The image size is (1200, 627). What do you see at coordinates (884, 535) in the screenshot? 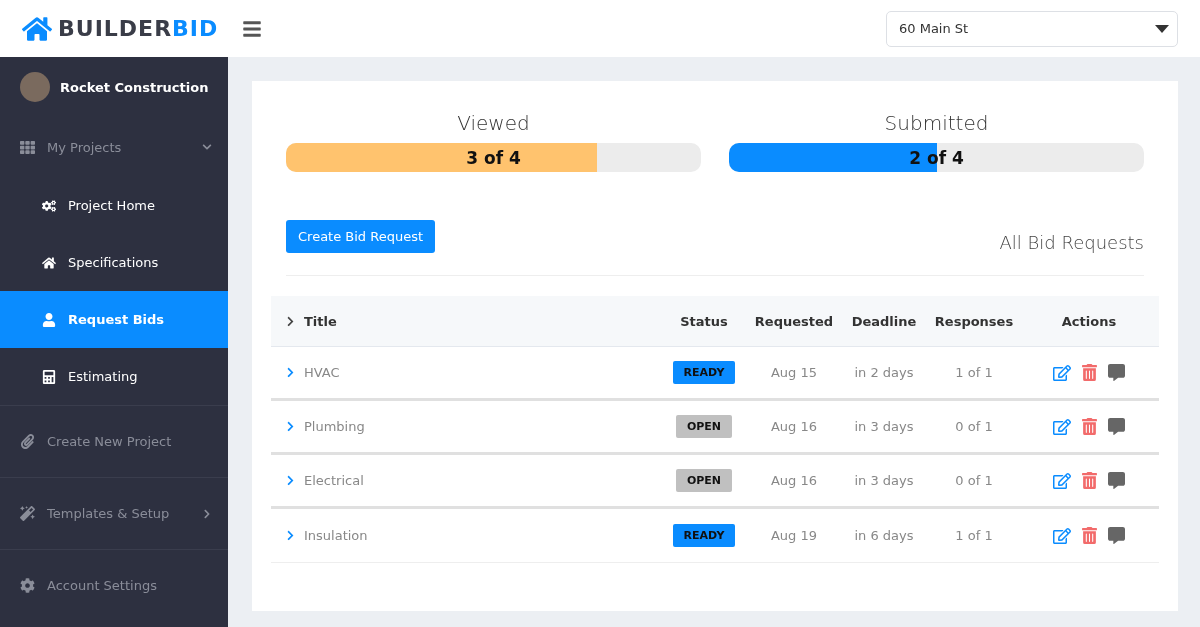
I see `table-cell: in 6 days` at bounding box center [884, 535].